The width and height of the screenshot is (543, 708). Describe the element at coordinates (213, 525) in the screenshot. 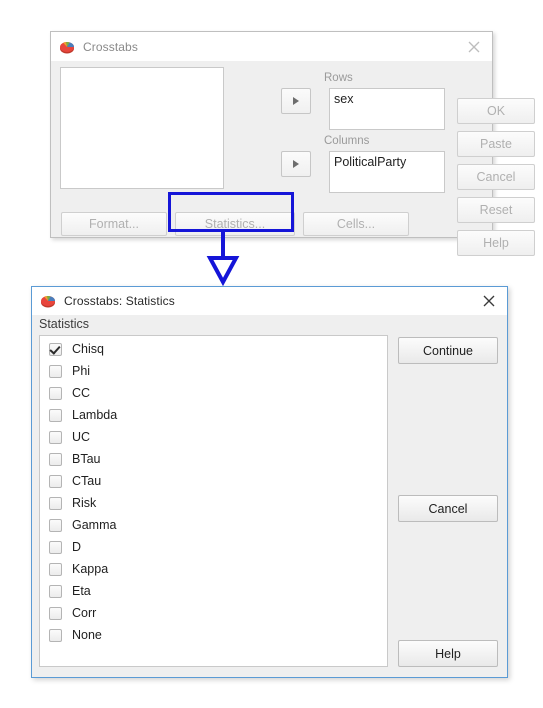

I see `list-item: Gamma` at that location.